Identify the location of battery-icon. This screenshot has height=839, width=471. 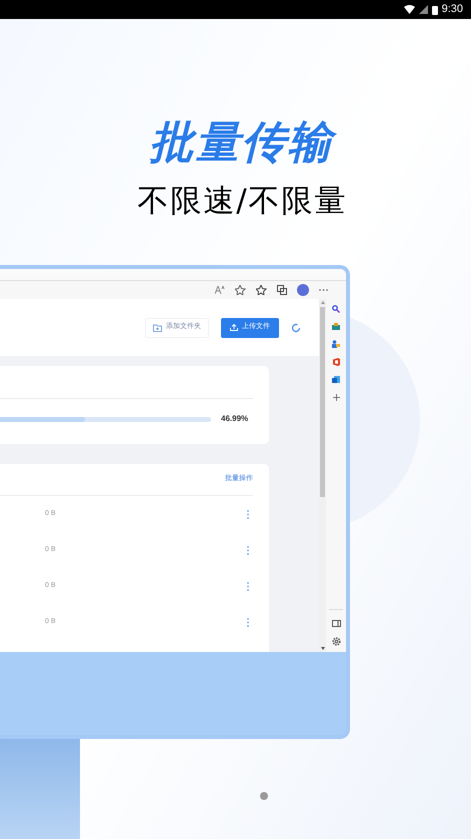
(435, 9).